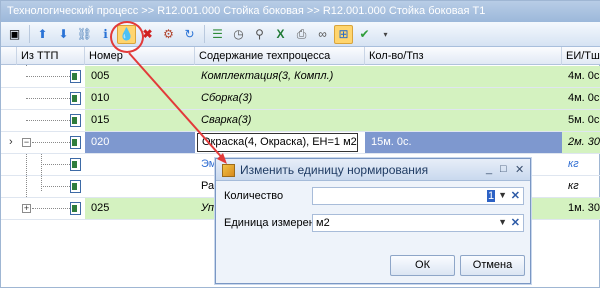  Describe the element at coordinates (177, 108) in the screenshot. I see `annotation-arrow` at that location.